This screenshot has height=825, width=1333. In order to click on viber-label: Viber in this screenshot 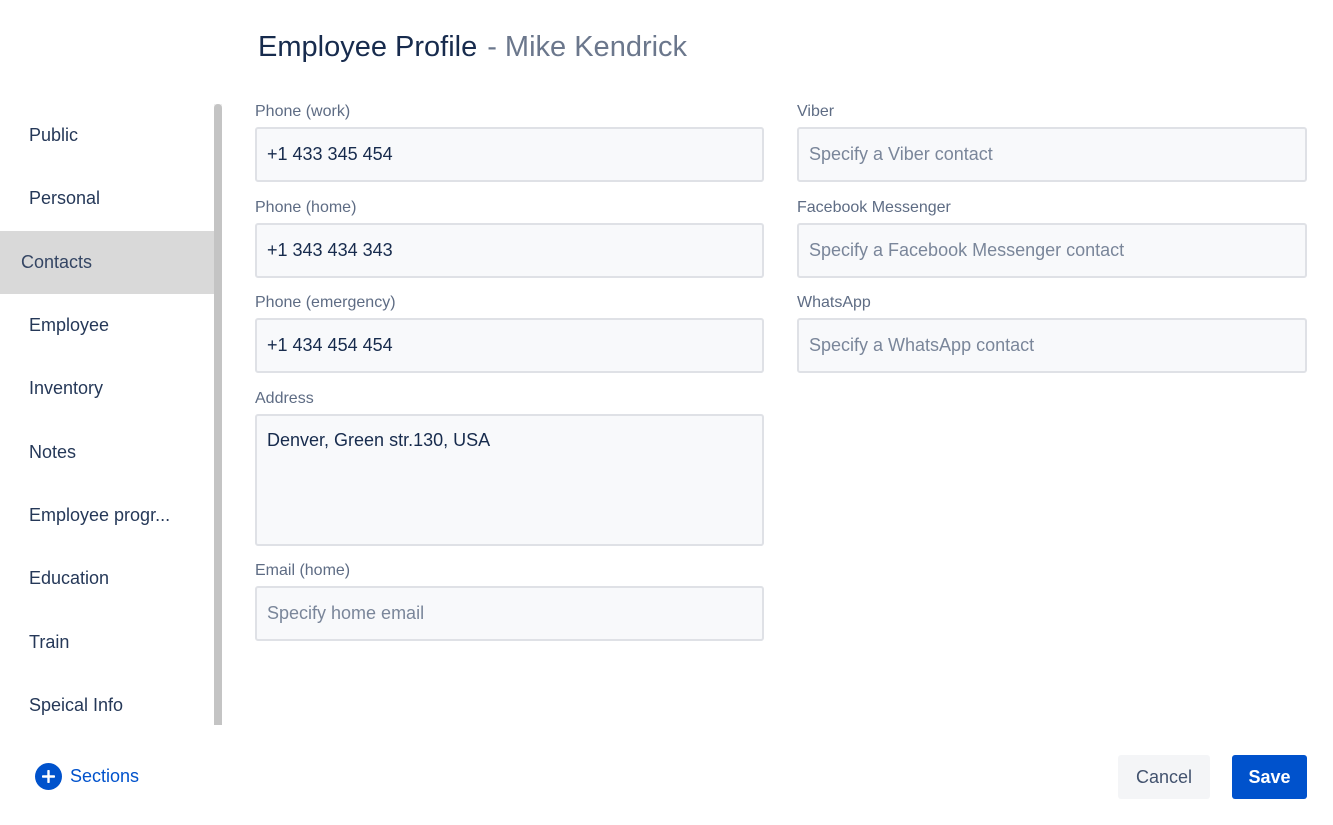, I will do `click(816, 111)`.